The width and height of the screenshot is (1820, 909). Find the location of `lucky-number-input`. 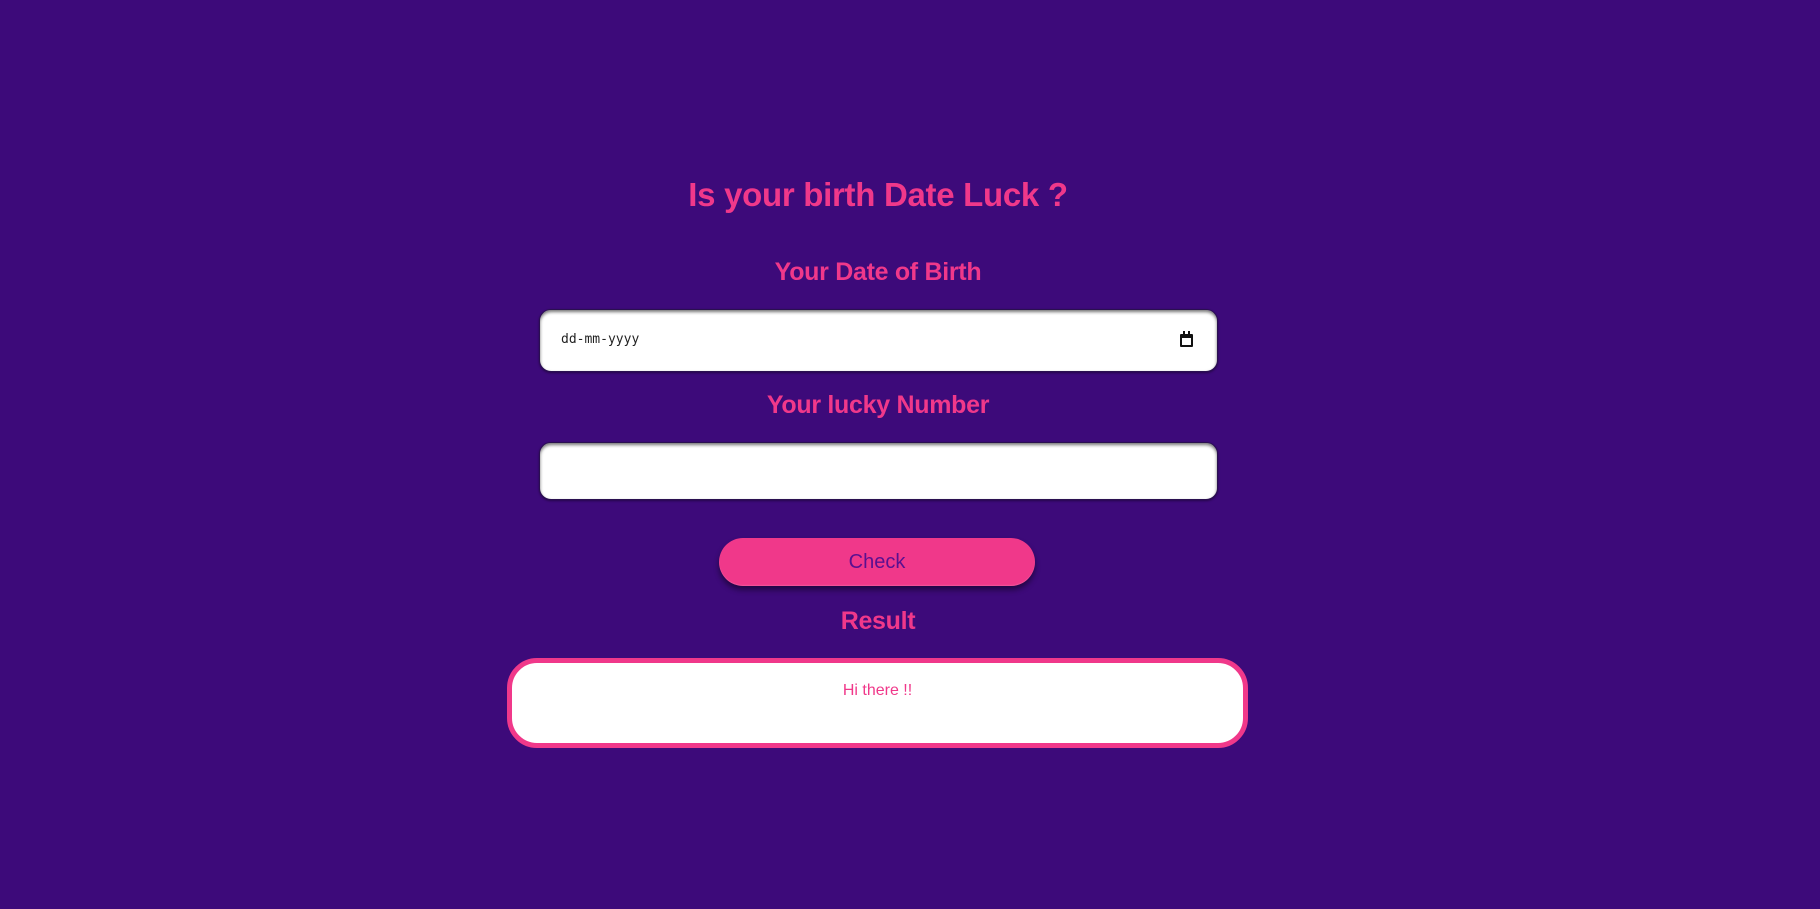

lucky-number-input is located at coordinates (878, 471).